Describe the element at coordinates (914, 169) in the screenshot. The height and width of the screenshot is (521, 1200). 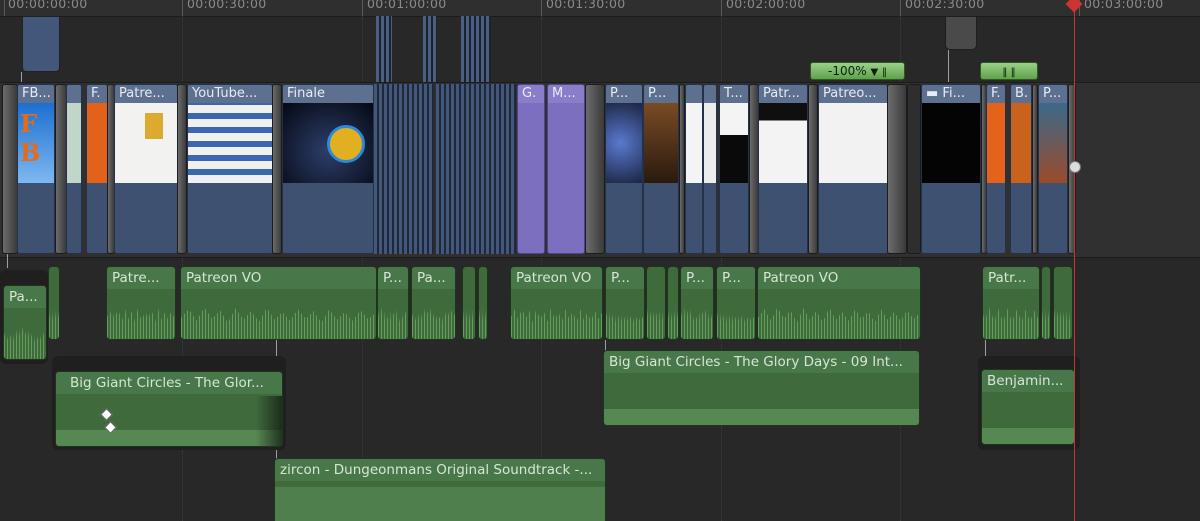
I see `gap-clip` at that location.